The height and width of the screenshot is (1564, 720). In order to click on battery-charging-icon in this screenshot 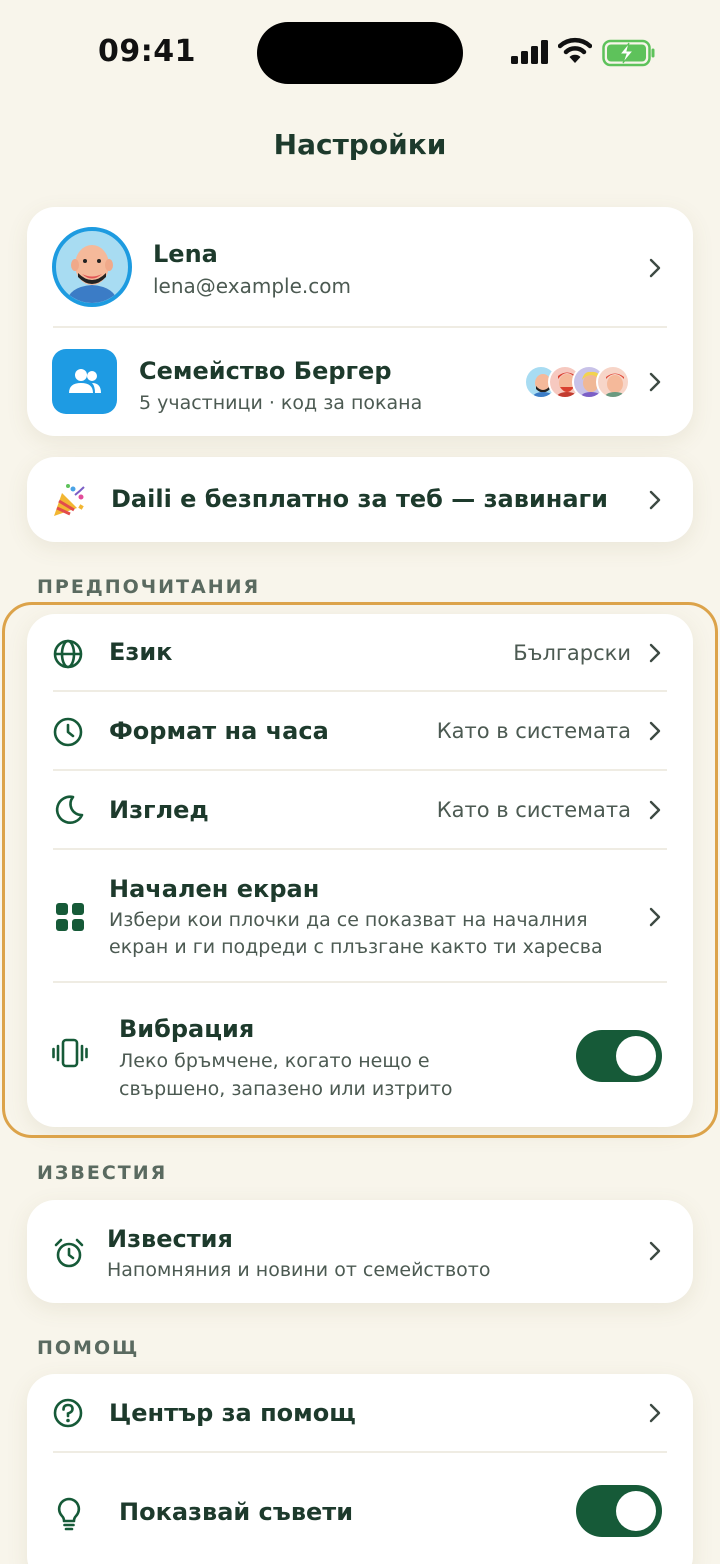, I will do `click(628, 53)`.